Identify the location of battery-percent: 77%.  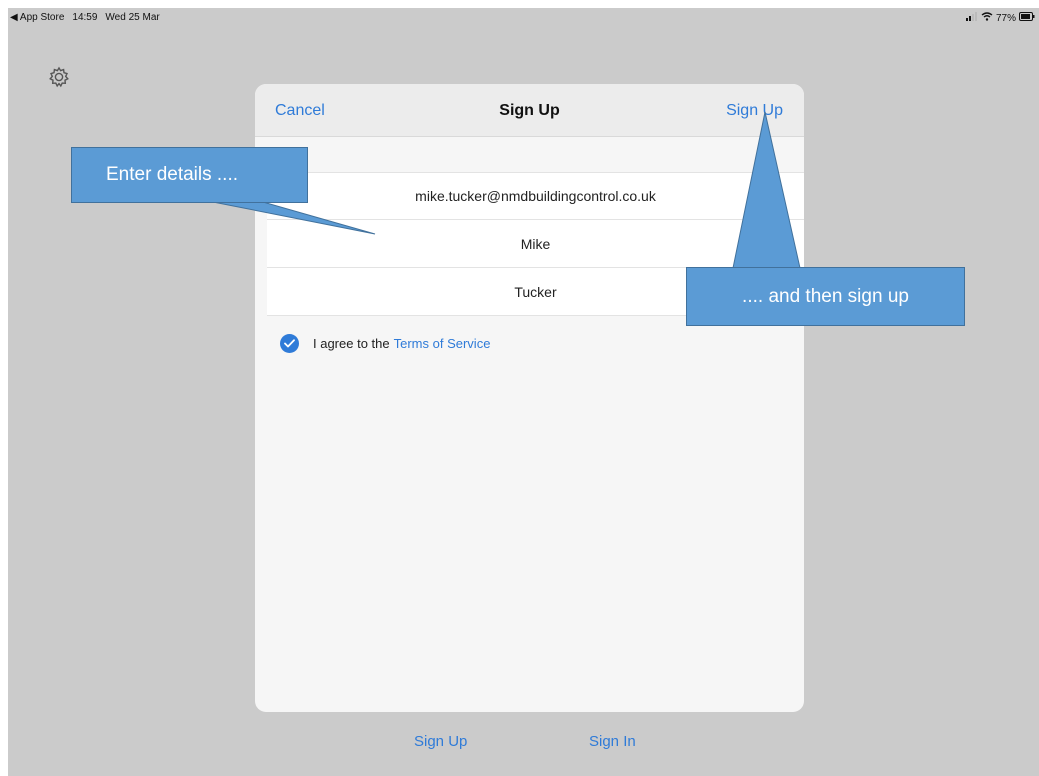
(1005, 18).